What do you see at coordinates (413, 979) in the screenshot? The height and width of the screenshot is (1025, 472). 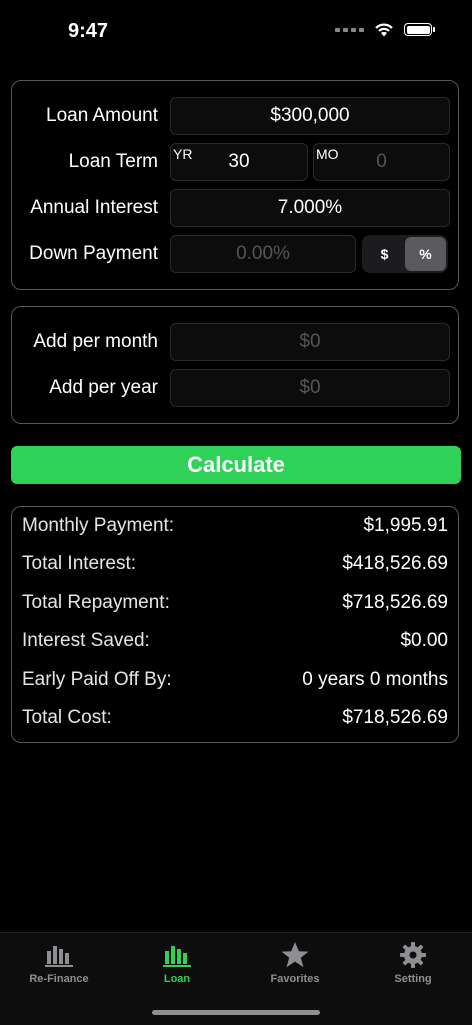 I see `tab-label: Setting` at bounding box center [413, 979].